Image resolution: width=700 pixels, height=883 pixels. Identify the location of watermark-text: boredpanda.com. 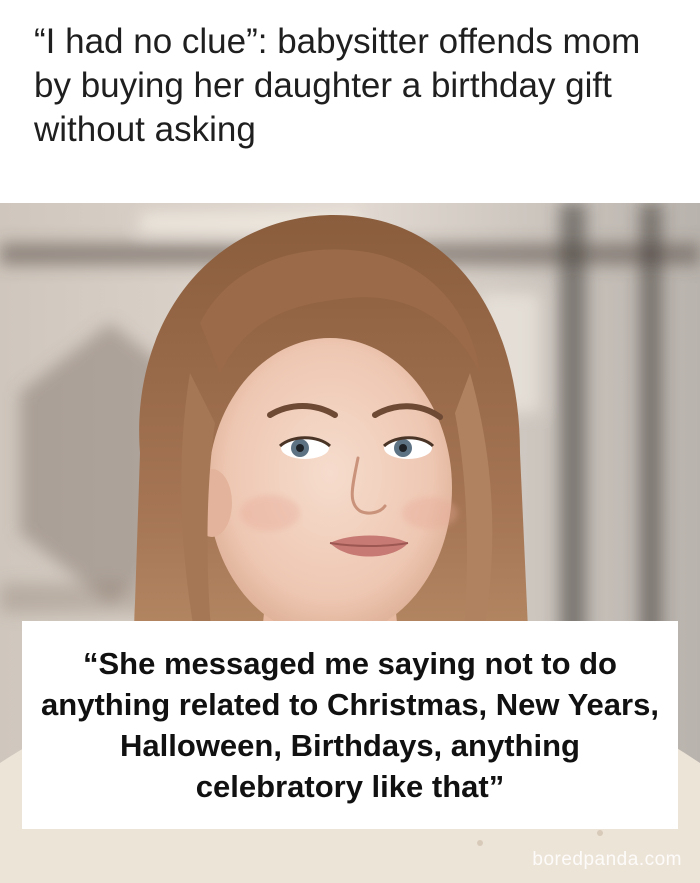
(607, 859).